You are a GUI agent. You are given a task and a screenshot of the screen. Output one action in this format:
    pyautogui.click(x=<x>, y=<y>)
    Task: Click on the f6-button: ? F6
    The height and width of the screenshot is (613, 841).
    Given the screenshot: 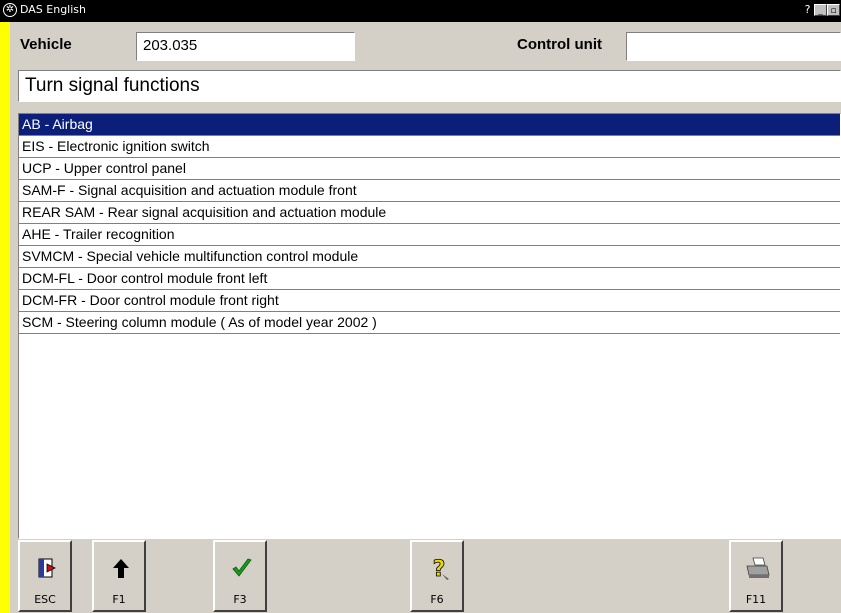 What is the action you would take?
    pyautogui.click(x=437, y=576)
    